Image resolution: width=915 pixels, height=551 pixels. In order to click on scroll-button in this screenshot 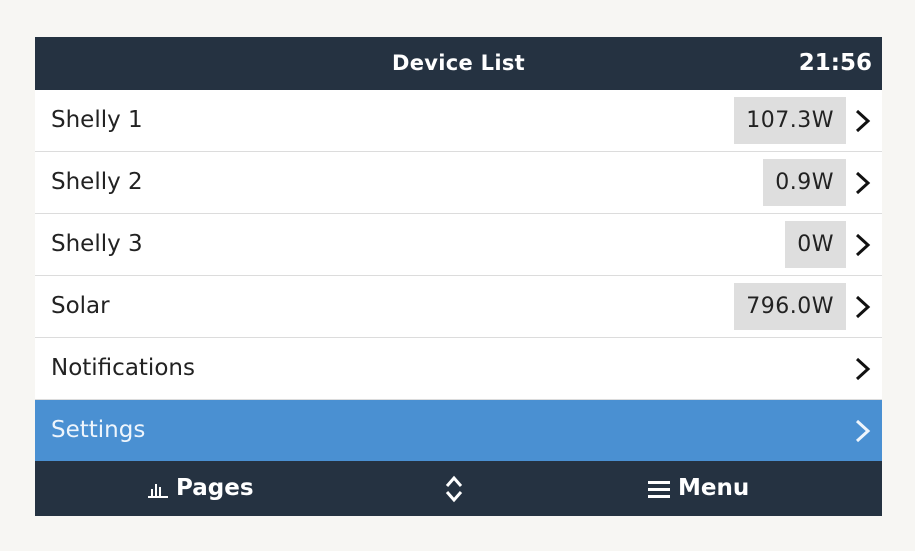, I will do `click(454, 488)`.